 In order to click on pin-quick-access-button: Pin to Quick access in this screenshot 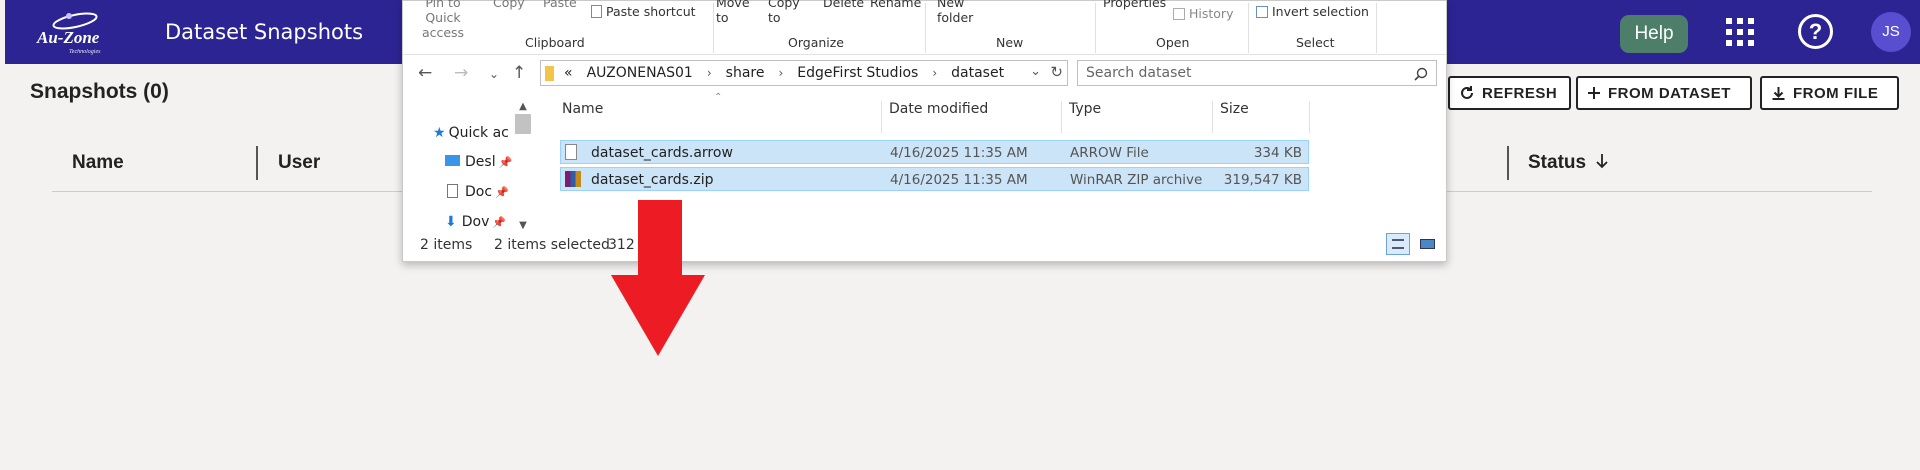, I will do `click(443, 20)`.